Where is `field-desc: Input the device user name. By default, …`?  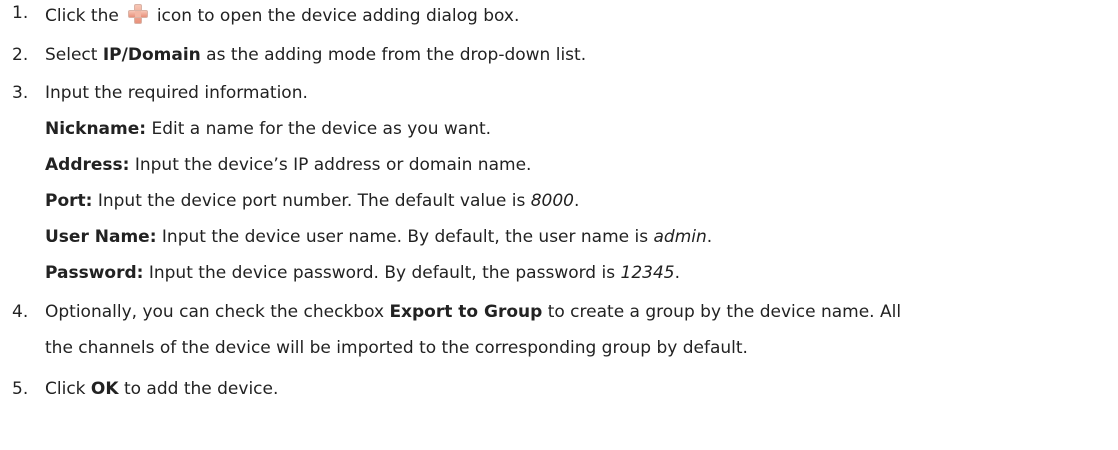 field-desc: Input the device user name. By default, … is located at coordinates (405, 237).